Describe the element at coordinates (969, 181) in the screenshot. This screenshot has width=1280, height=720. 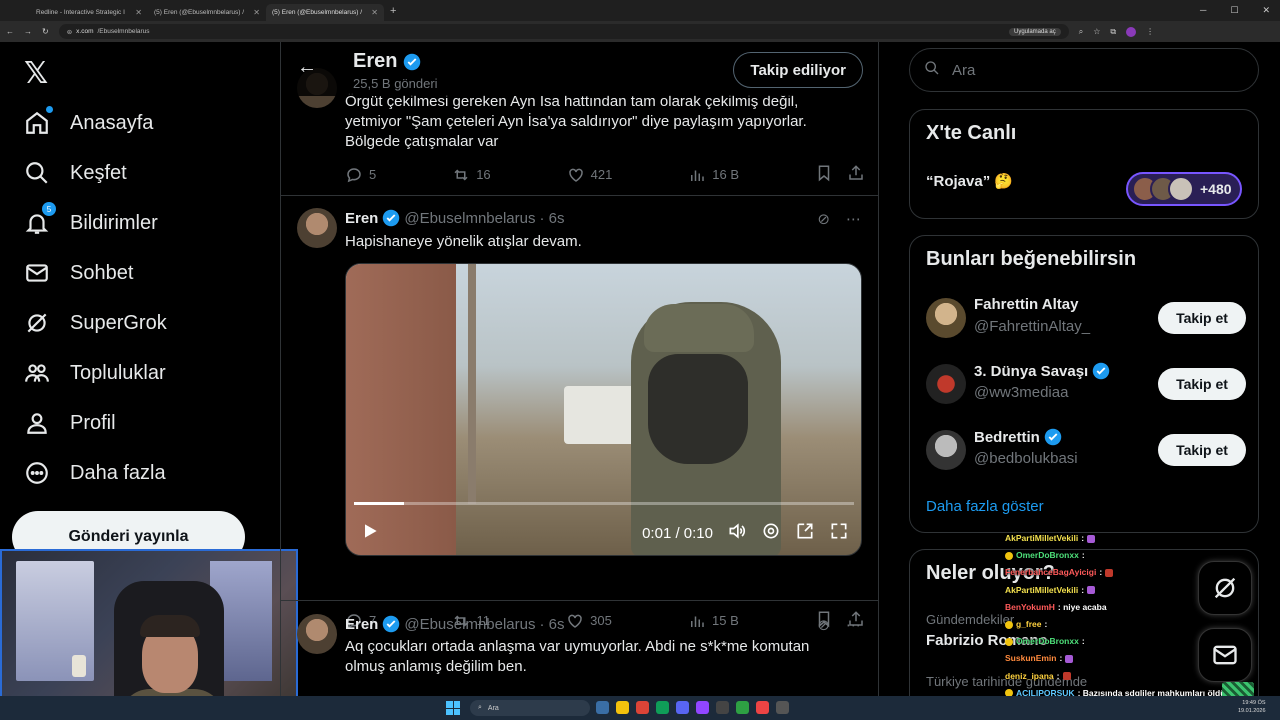
I see `live-topic: “Rojava” 🤔` at that location.